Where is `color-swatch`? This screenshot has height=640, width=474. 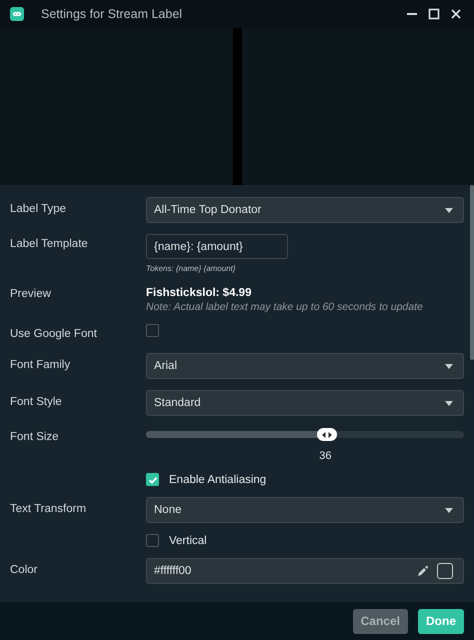
color-swatch is located at coordinates (445, 571).